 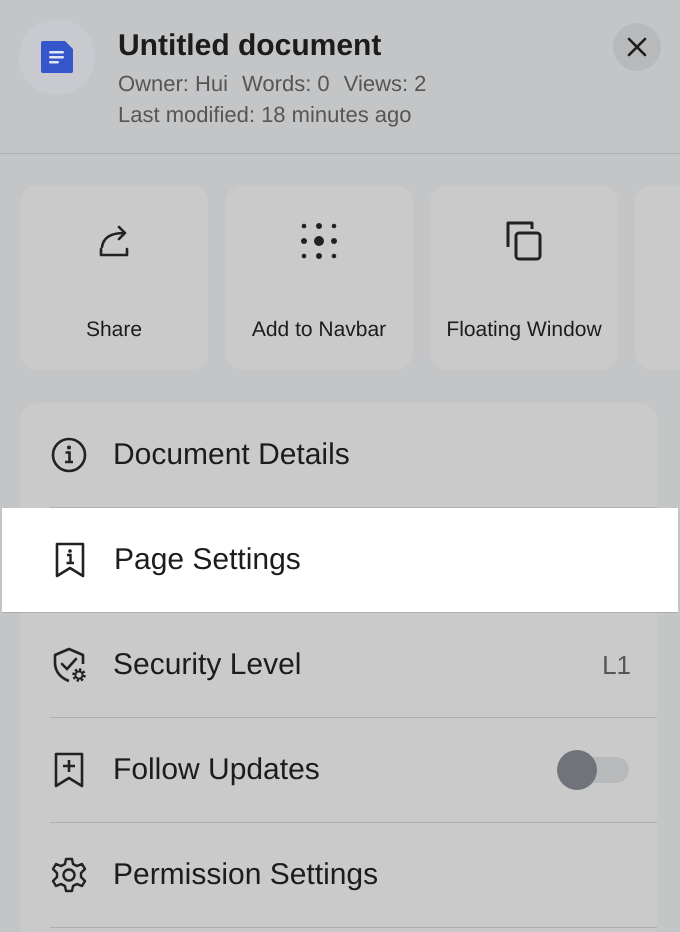 I want to click on action-card: Floating Window, so click(x=524, y=277).